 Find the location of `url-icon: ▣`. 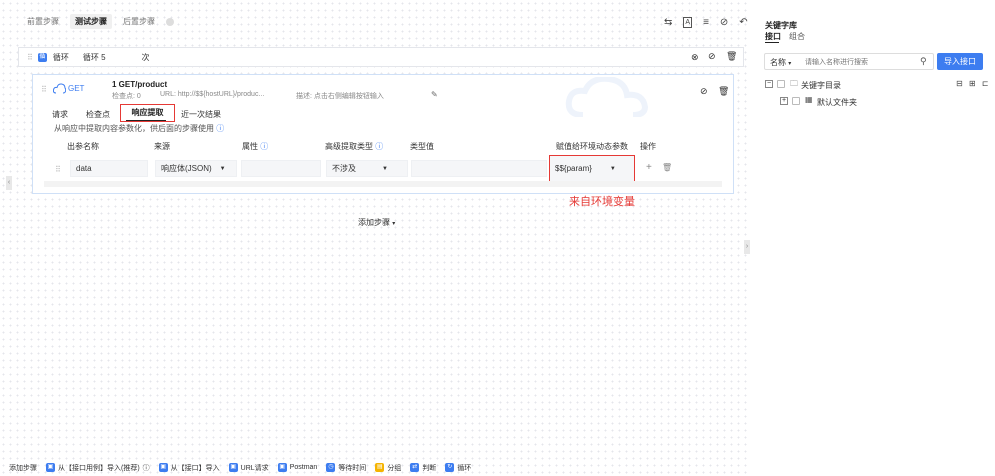

url-icon: ▣ is located at coordinates (233, 467).